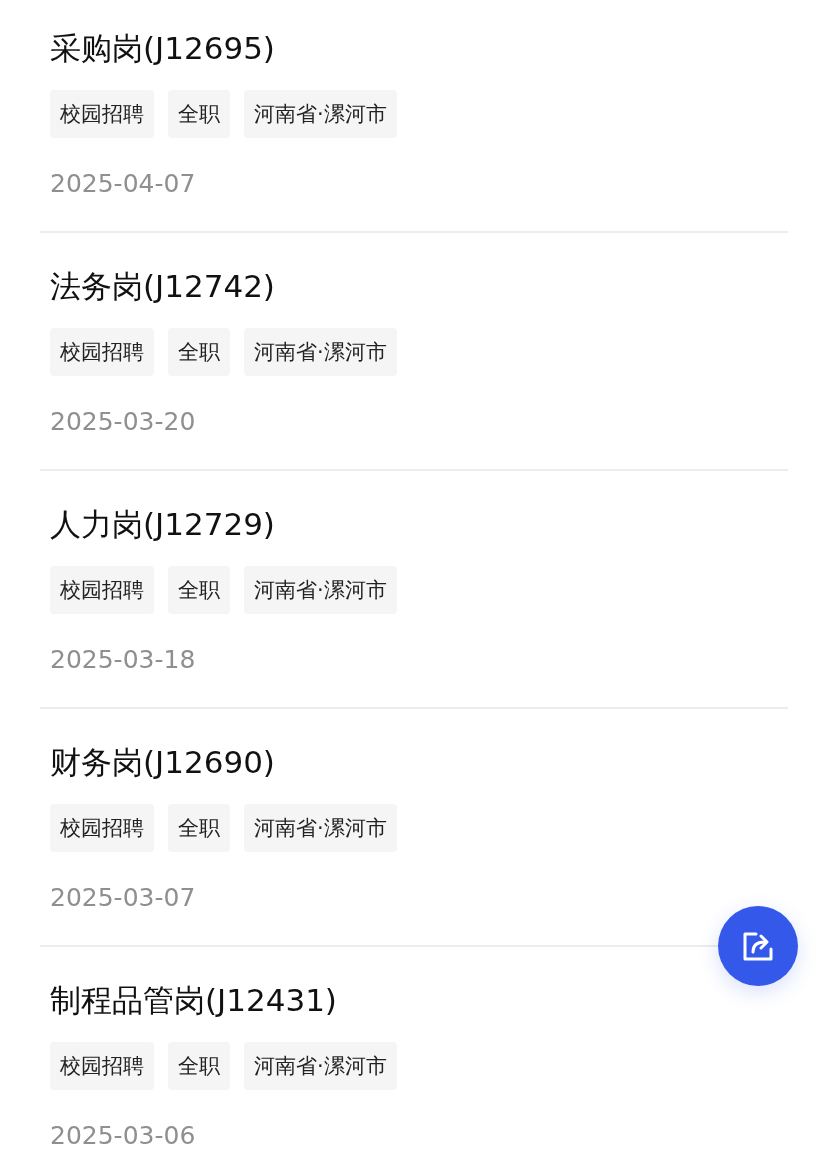  I want to click on post-date: 2025-03-07, so click(123, 898).